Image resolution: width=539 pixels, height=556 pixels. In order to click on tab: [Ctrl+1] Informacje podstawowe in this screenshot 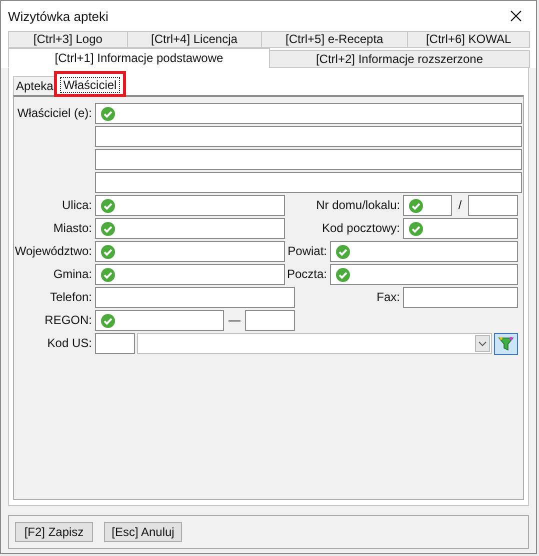, I will do `click(139, 58)`.